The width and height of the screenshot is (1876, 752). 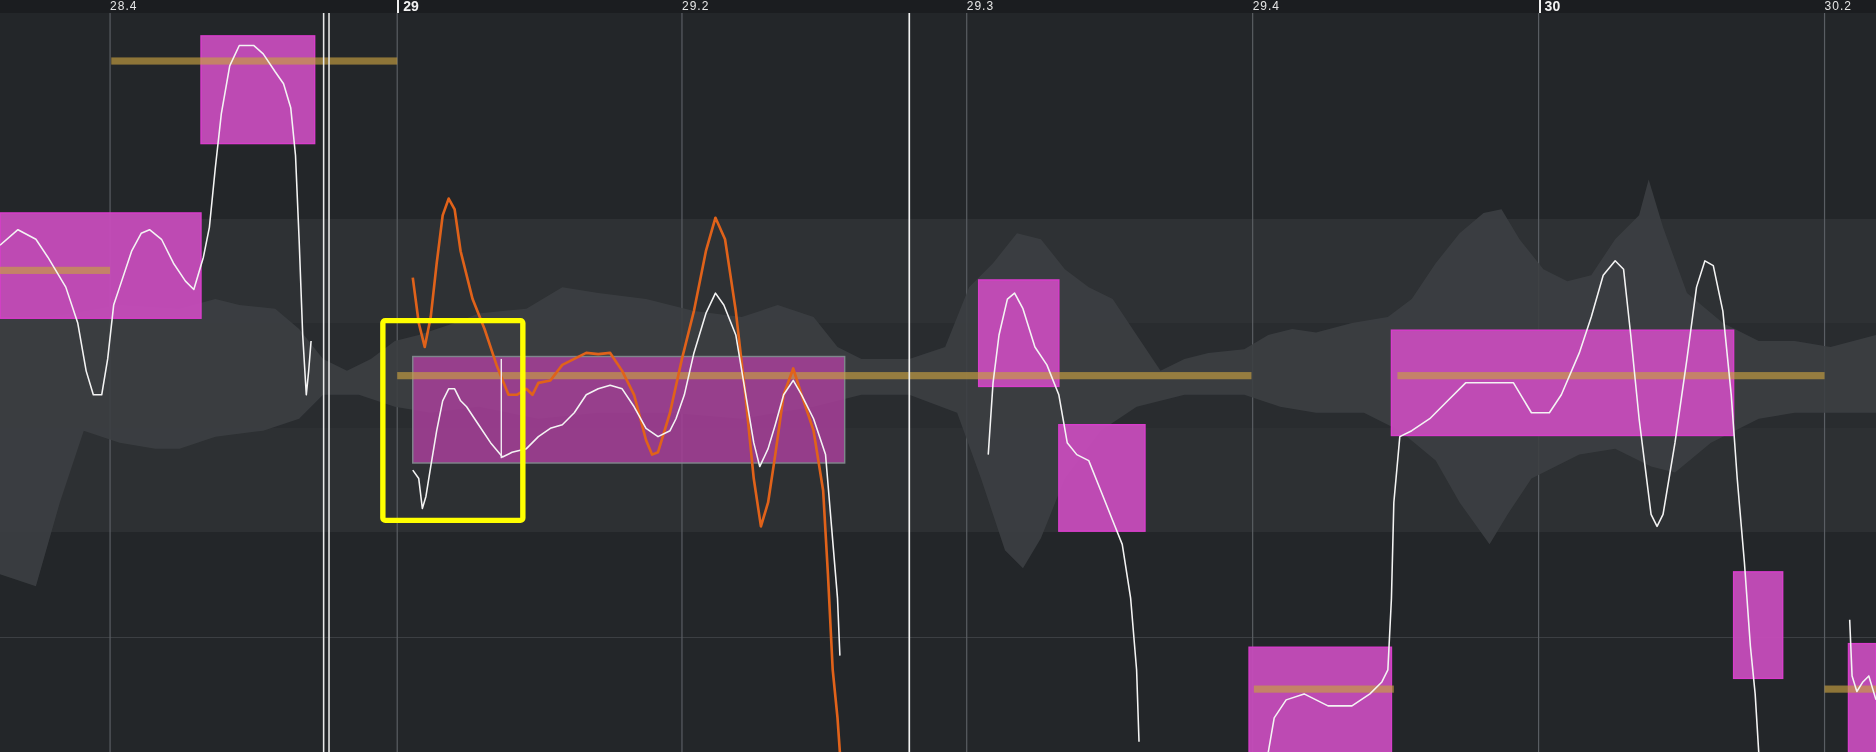 What do you see at coordinates (1838, 6) in the screenshot?
I see `ruler-label: 30.2` at bounding box center [1838, 6].